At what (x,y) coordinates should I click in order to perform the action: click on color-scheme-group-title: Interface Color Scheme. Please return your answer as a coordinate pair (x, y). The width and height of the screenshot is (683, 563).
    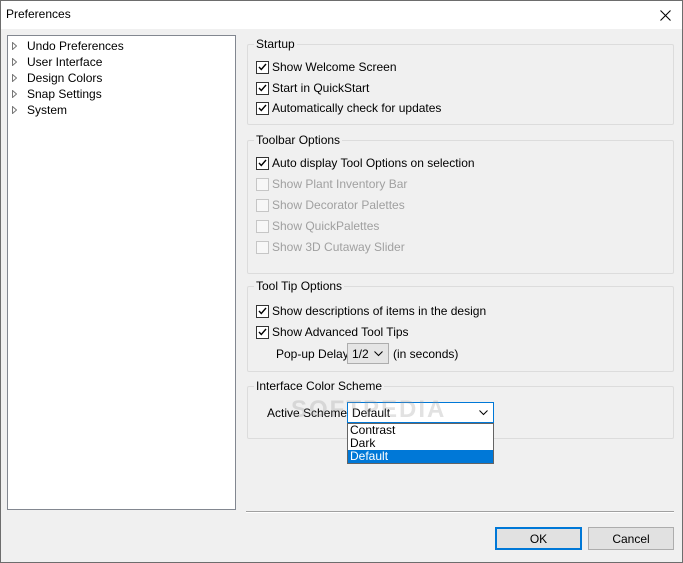
    Looking at the image, I should click on (319, 386).